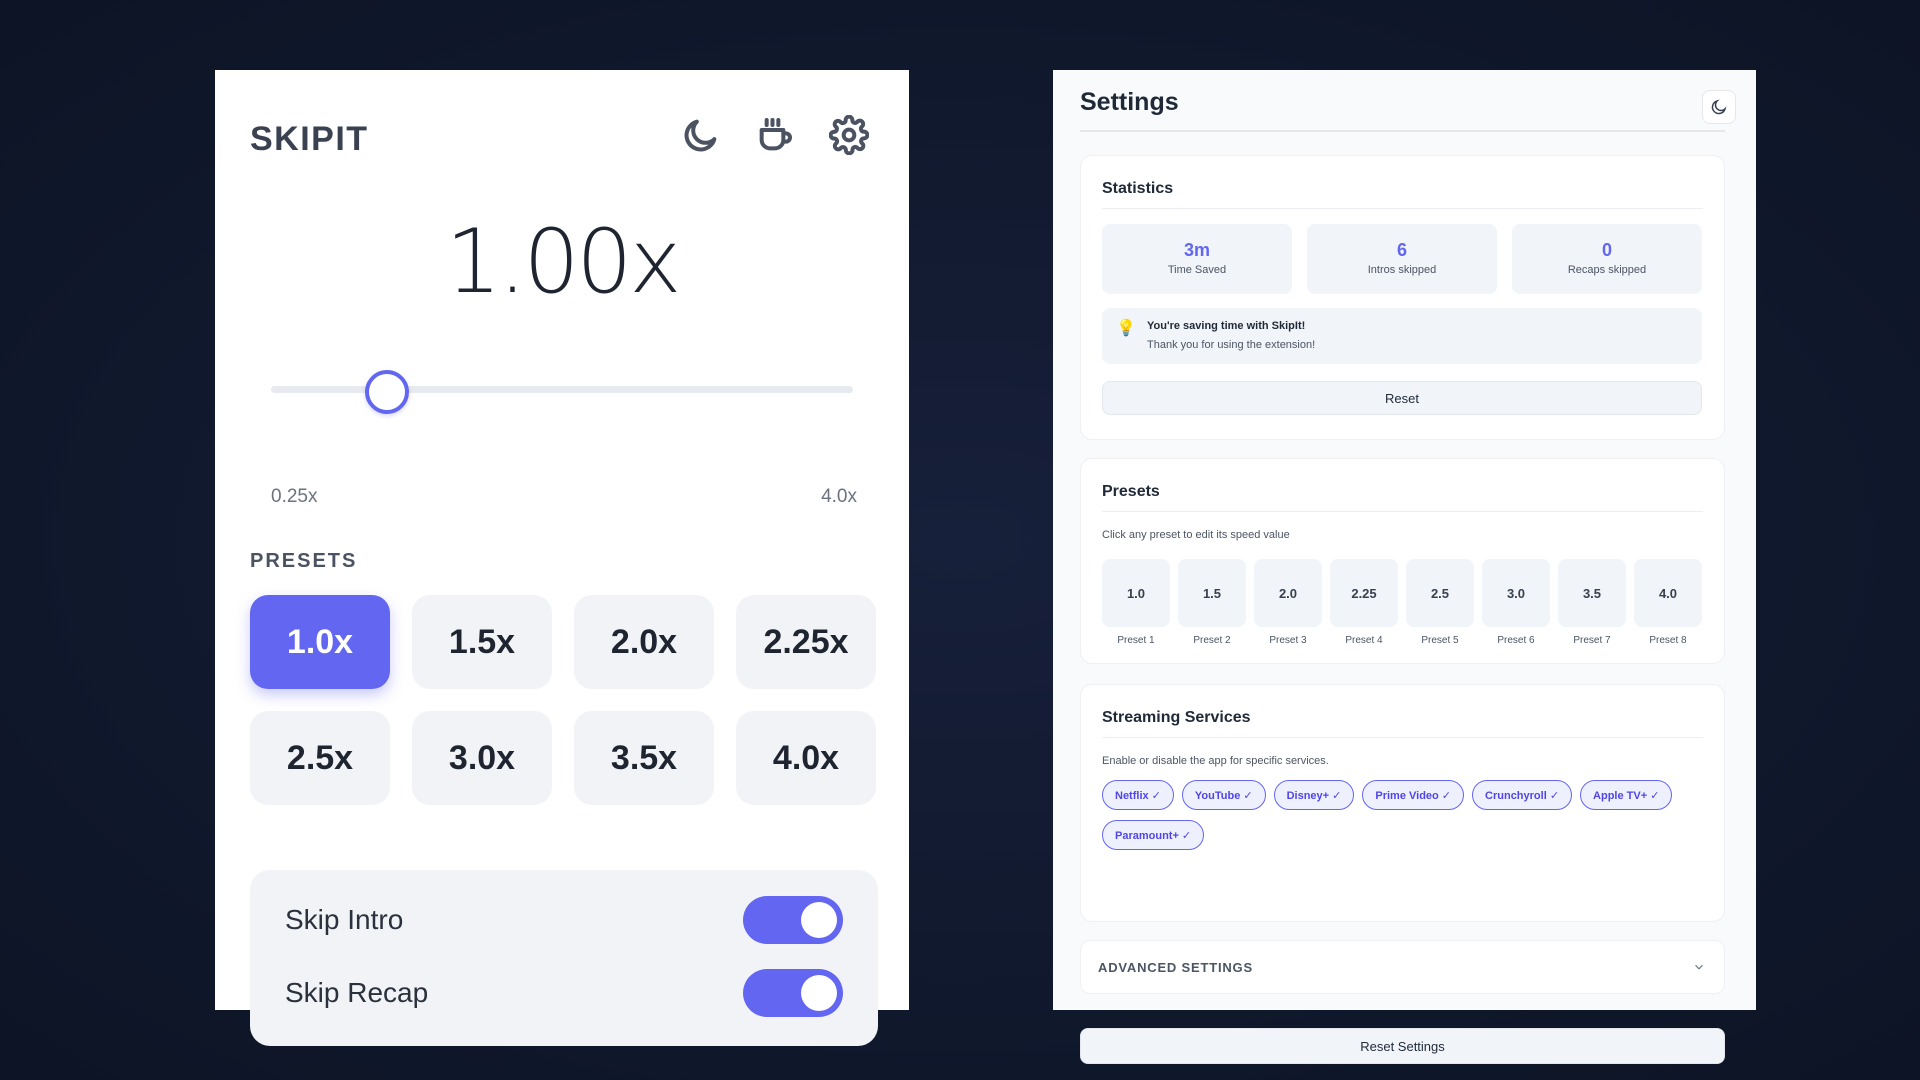 The height and width of the screenshot is (1080, 1920). What do you see at coordinates (320, 758) in the screenshot?
I see `preset-button: 2.5x` at bounding box center [320, 758].